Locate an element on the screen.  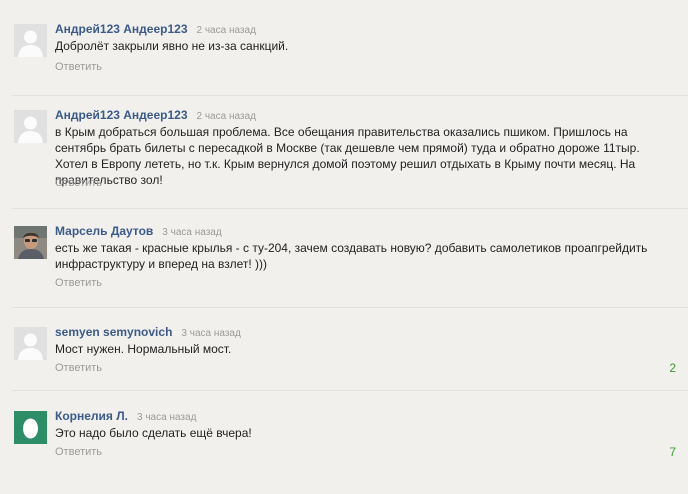
comment-text: Добролёт закрыли явно не из-за санкций. is located at coordinates (172, 46).